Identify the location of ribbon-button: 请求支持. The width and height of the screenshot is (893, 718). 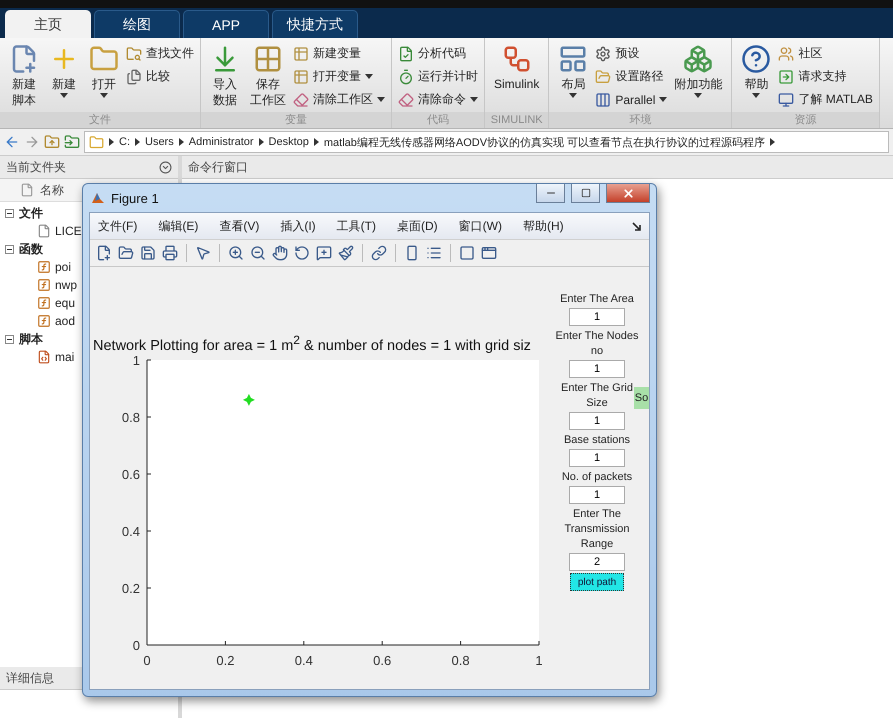
(825, 76).